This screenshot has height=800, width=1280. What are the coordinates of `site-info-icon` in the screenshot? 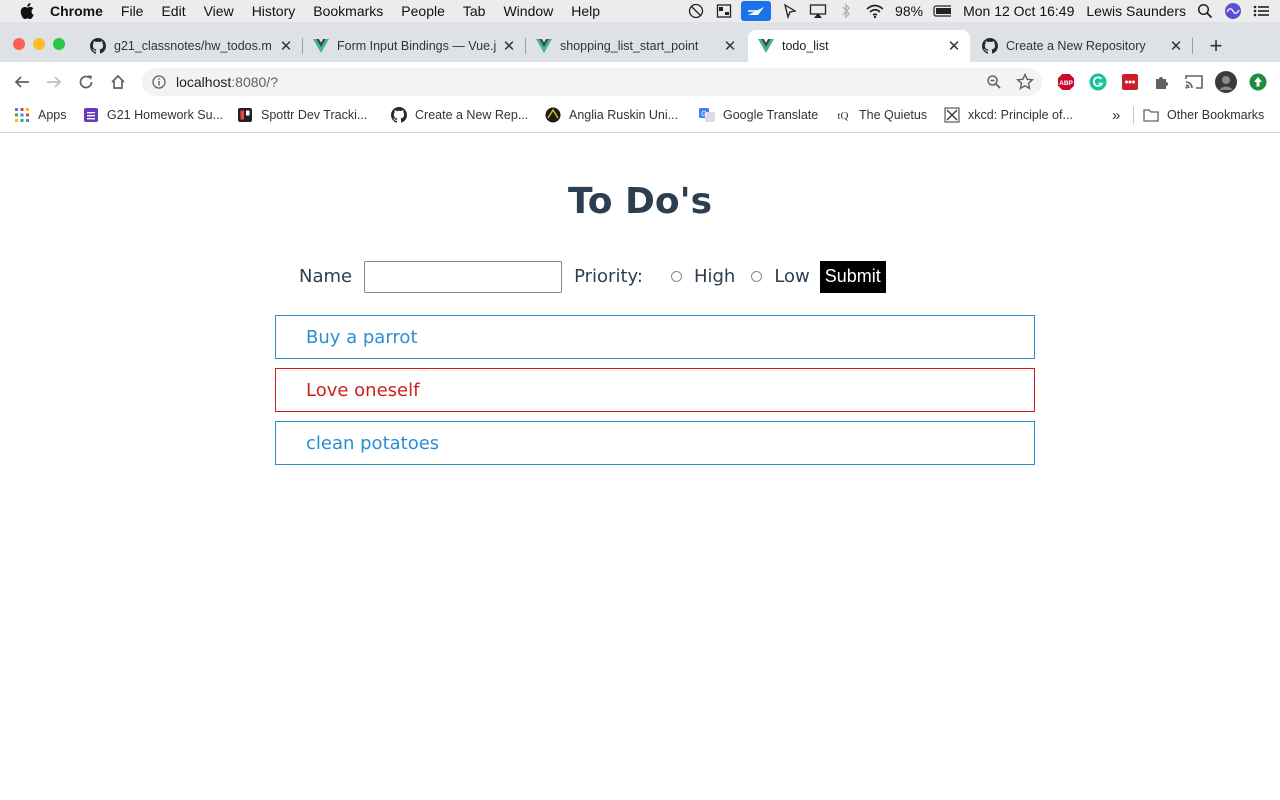 It's located at (159, 82).